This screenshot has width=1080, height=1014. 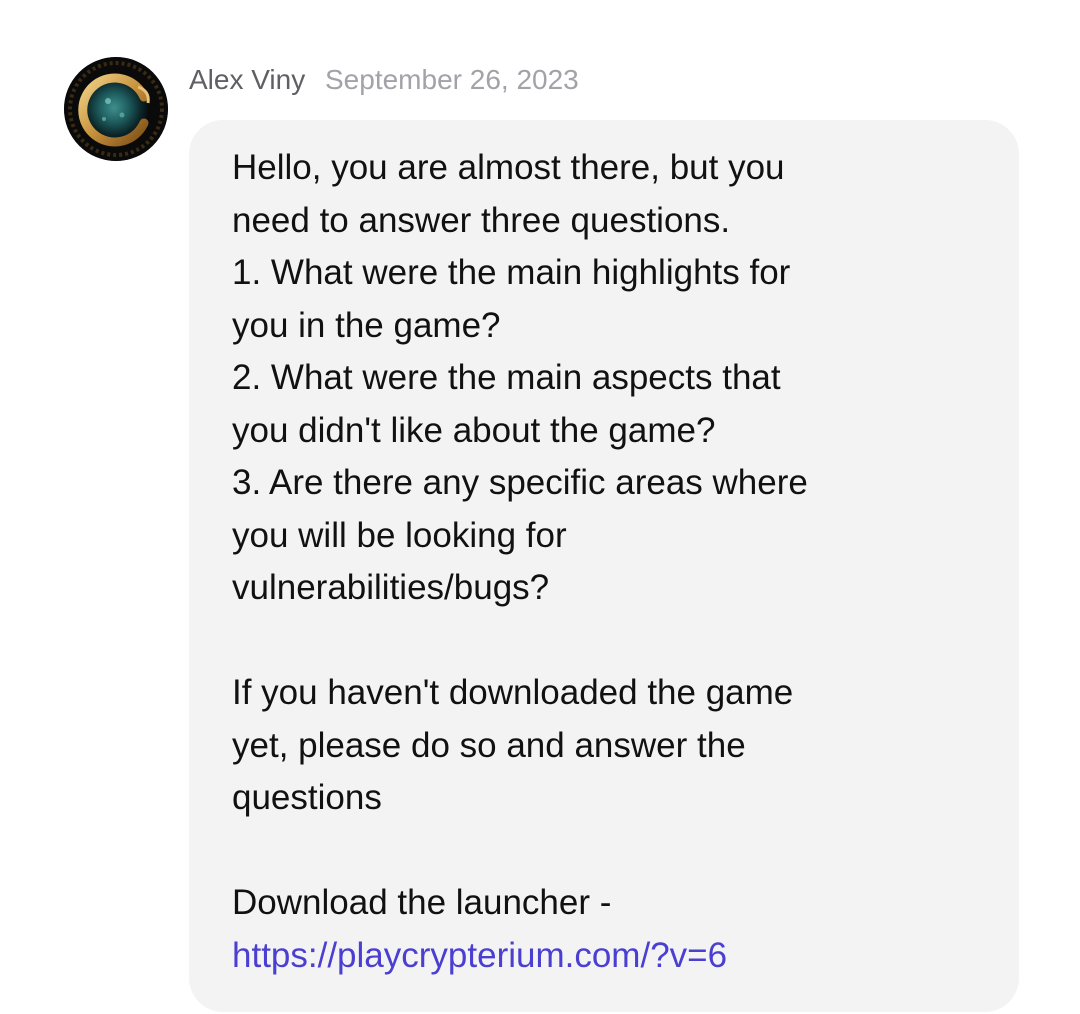 I want to click on message-date: September 26, 2023, so click(x=452, y=79).